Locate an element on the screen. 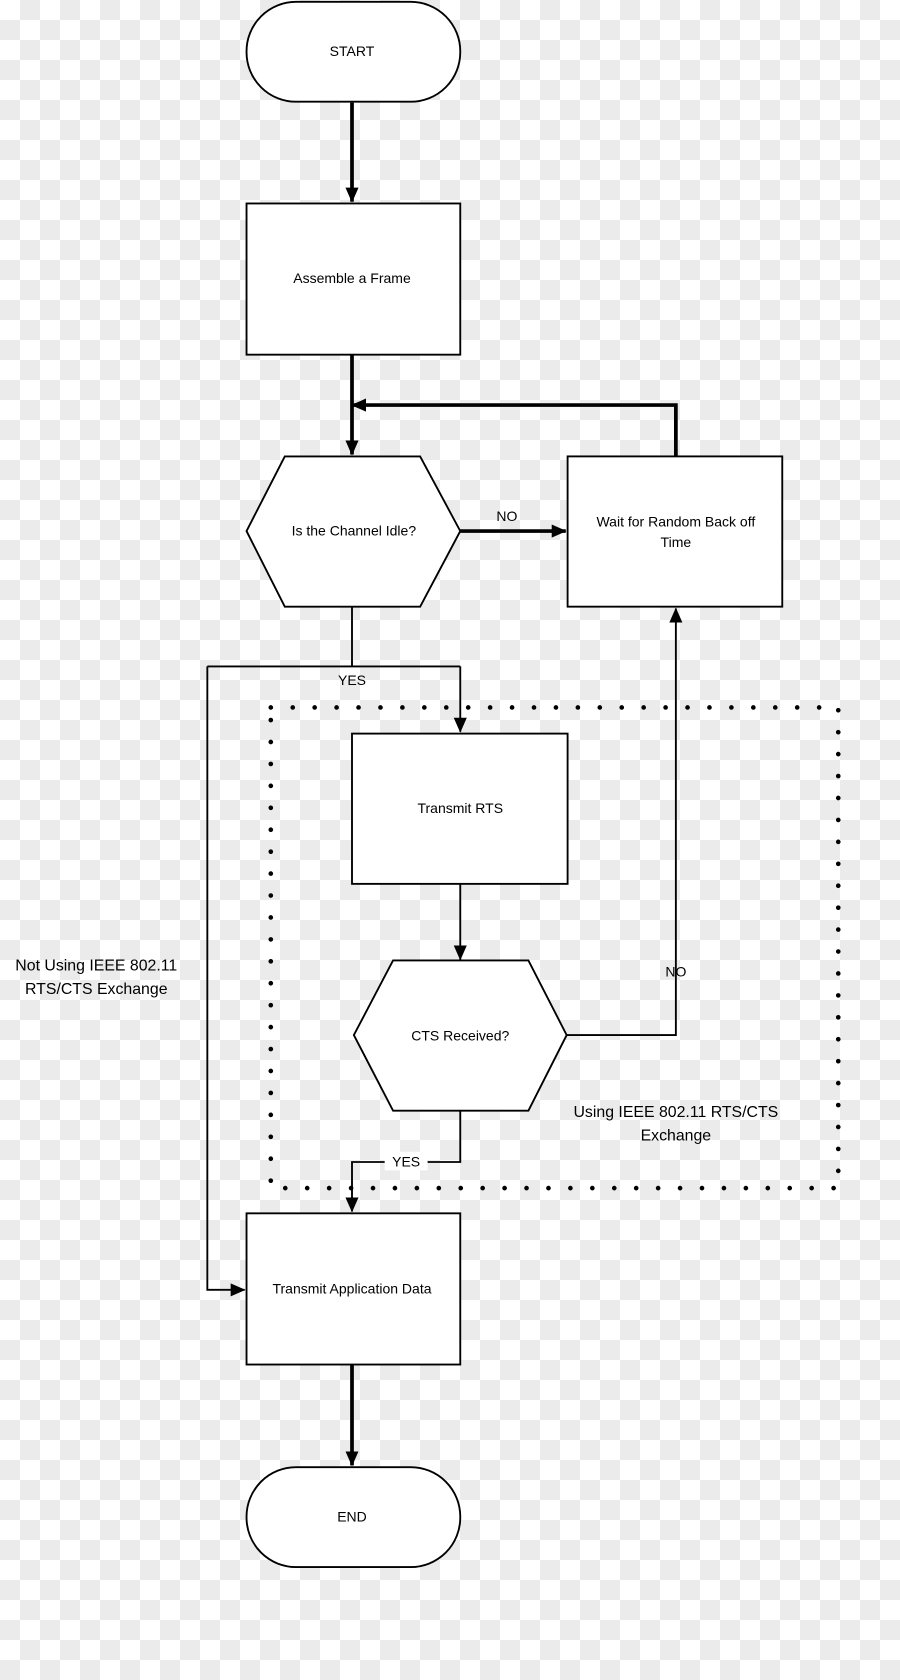 This screenshot has height=1680, width=900. edge-yes-bypass is located at coordinates (226, 981).